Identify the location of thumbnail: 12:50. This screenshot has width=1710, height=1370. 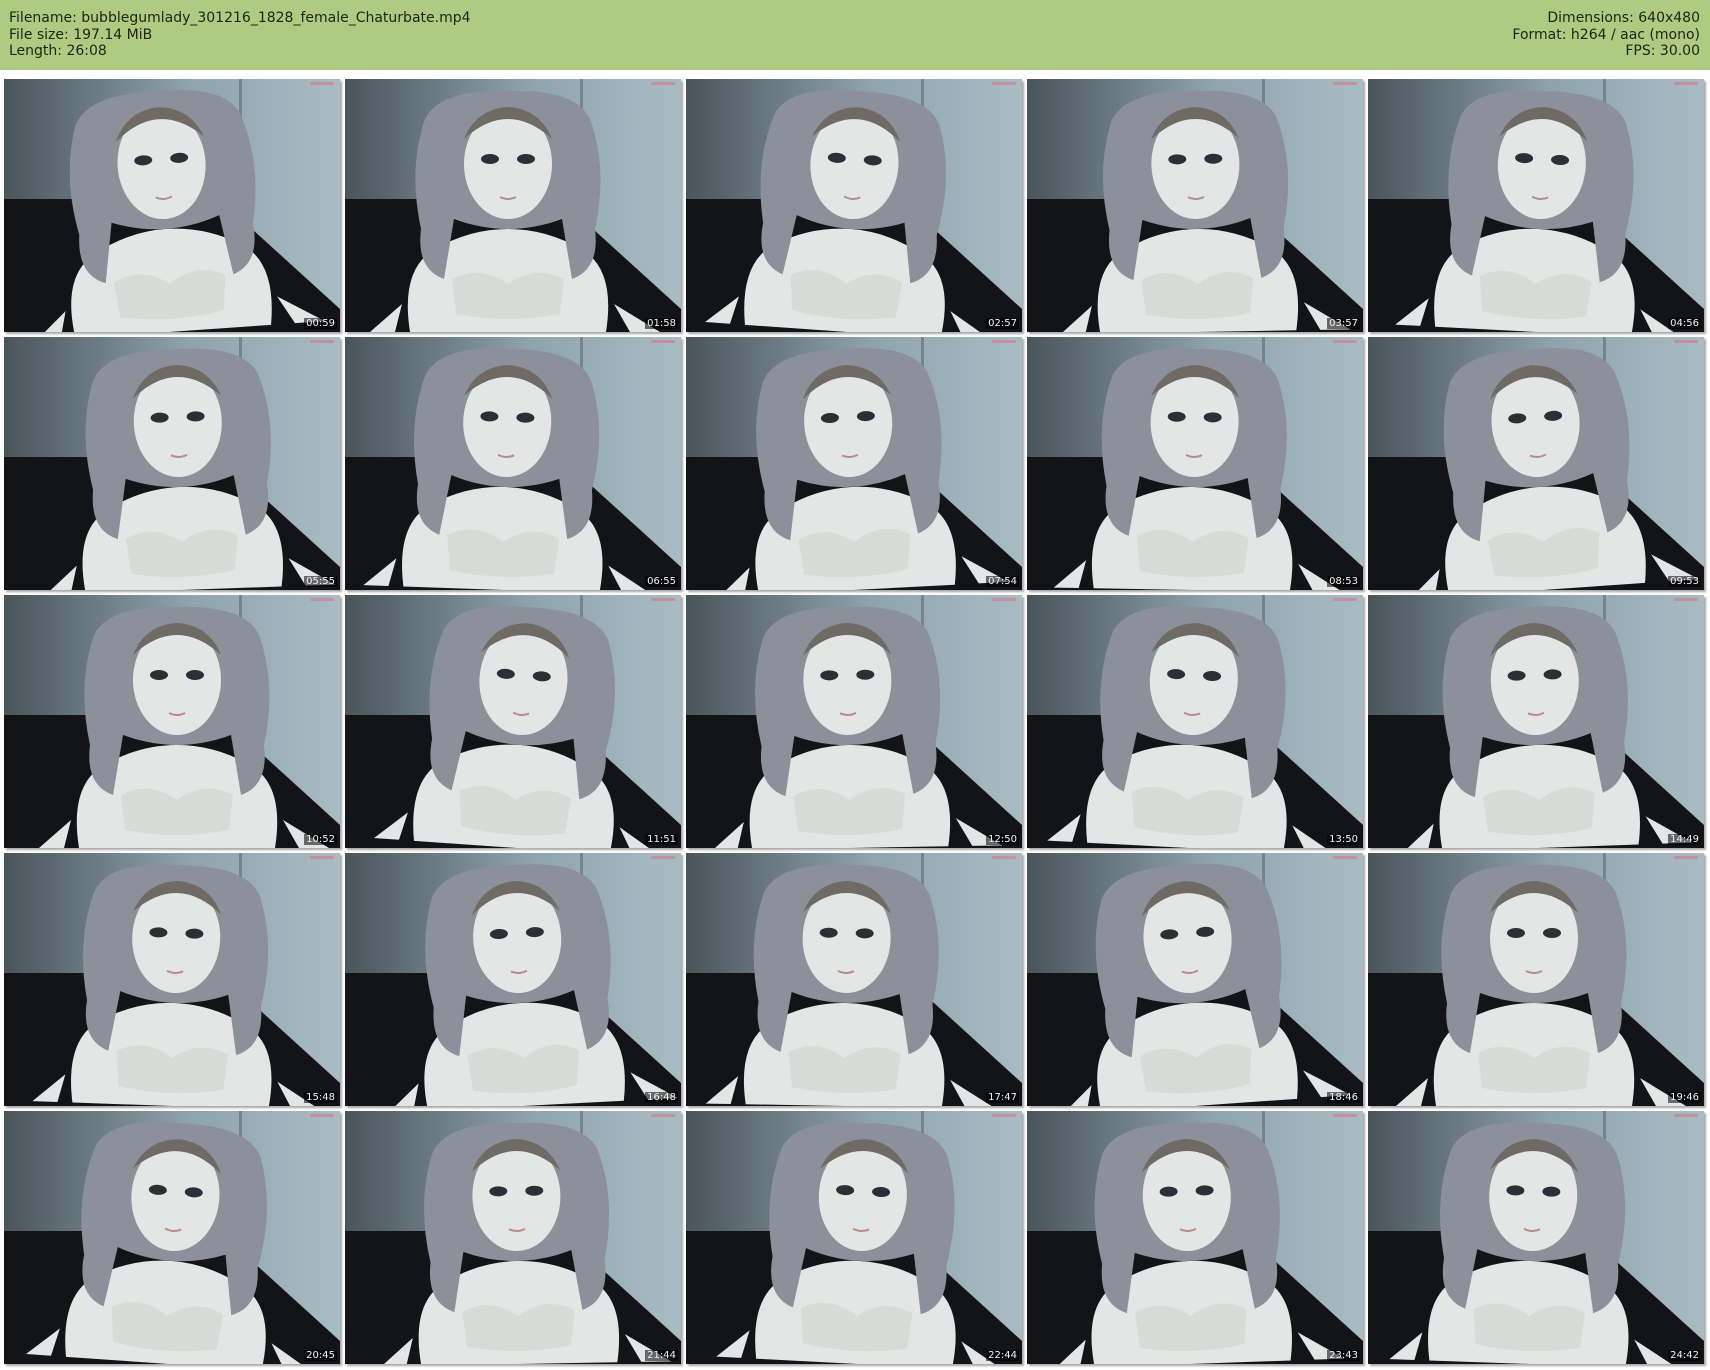
(854, 721).